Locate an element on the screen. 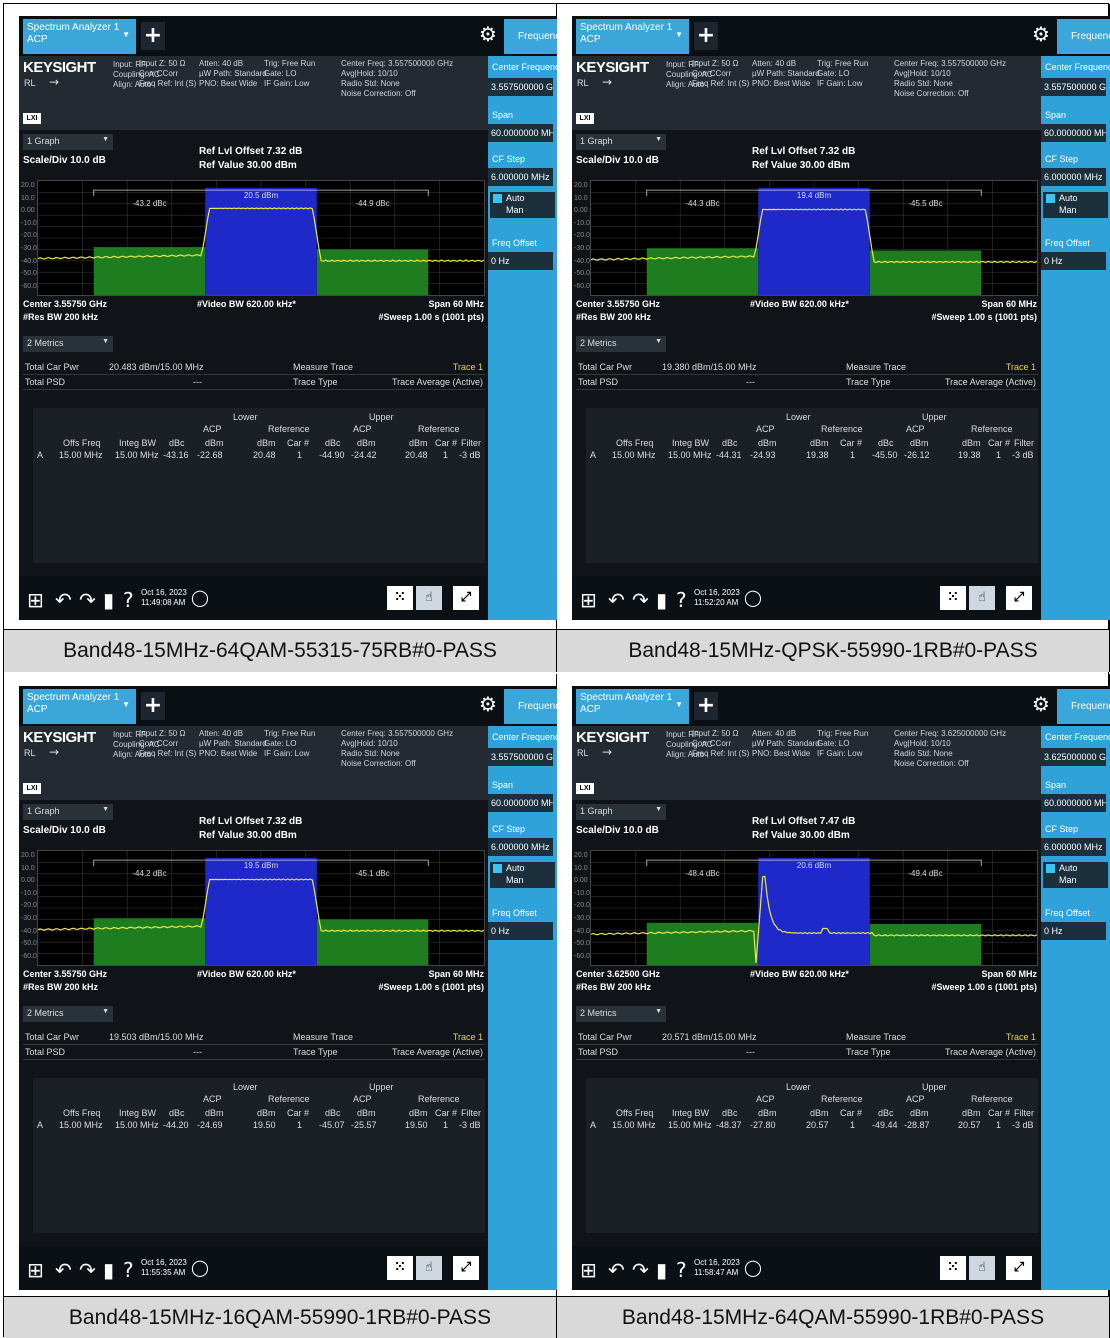  chevron-down-icon: ▼ is located at coordinates (105, 1011).